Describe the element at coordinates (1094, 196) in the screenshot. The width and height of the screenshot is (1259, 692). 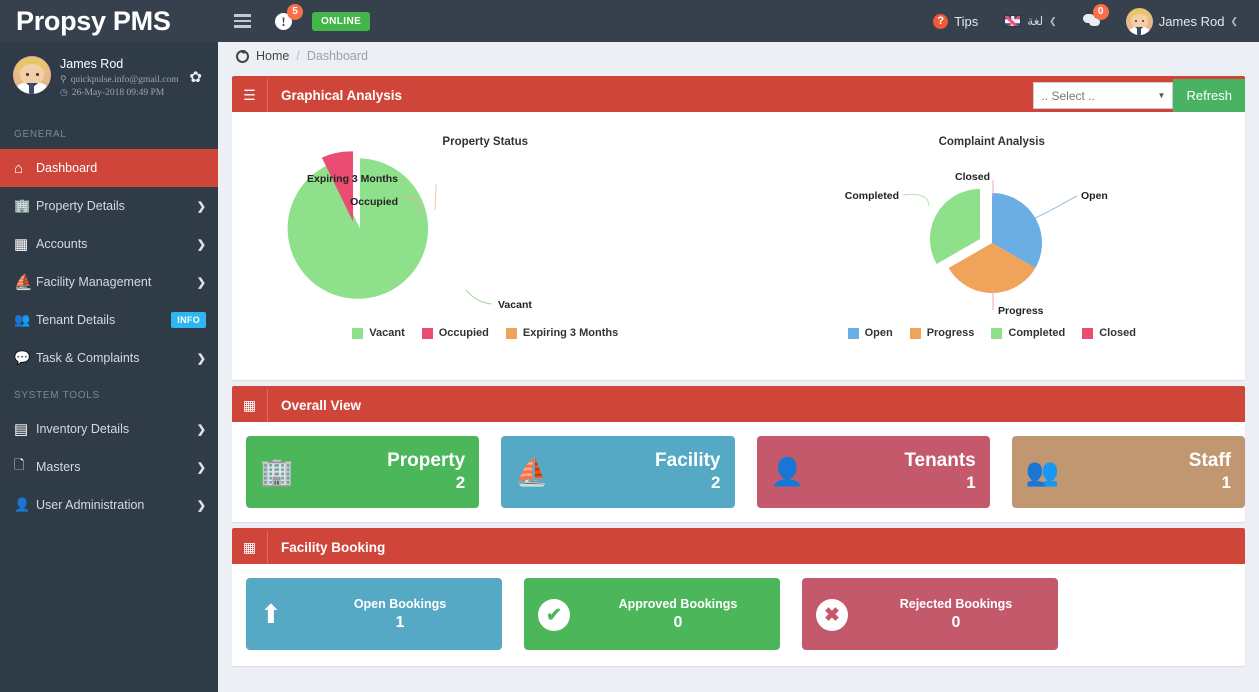
I see `pie-label-open: Open` at that location.